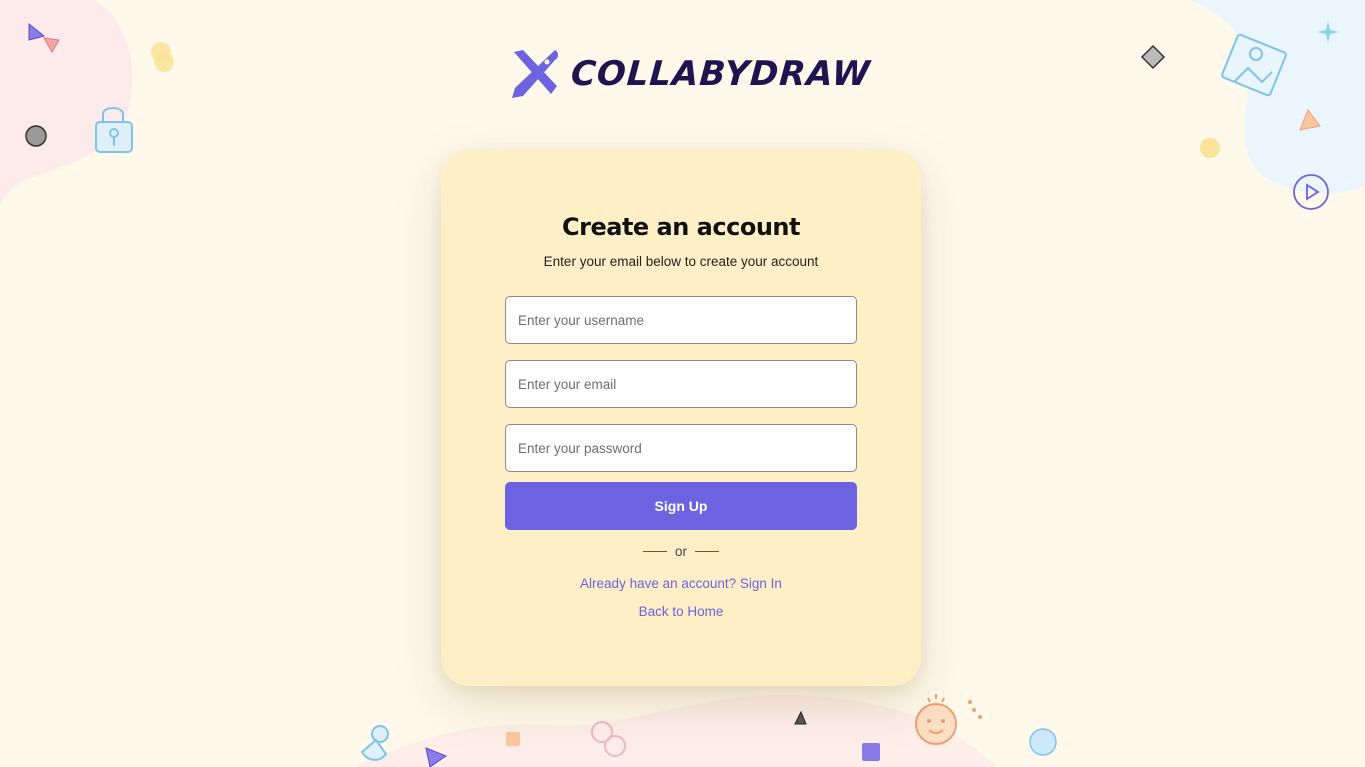 The width and height of the screenshot is (1365, 767). What do you see at coordinates (535, 74) in the screenshot?
I see `pencil-brush-logo-icon` at bounding box center [535, 74].